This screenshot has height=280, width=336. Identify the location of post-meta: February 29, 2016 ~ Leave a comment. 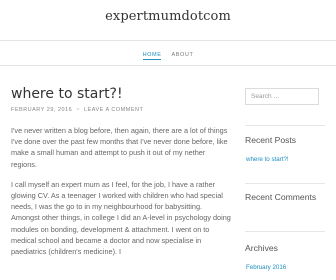
(121, 110).